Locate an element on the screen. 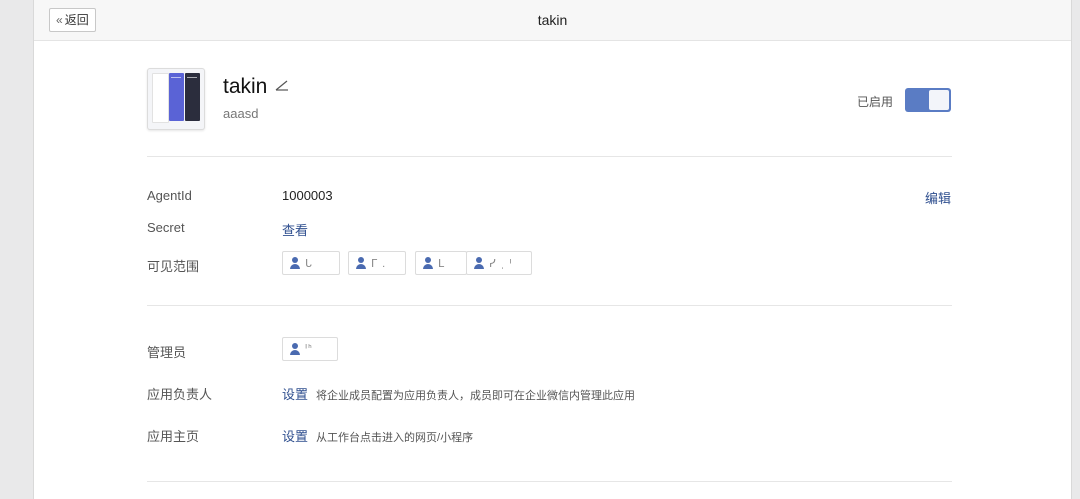  admin-name: ᑊᑋ is located at coordinates (309, 349).